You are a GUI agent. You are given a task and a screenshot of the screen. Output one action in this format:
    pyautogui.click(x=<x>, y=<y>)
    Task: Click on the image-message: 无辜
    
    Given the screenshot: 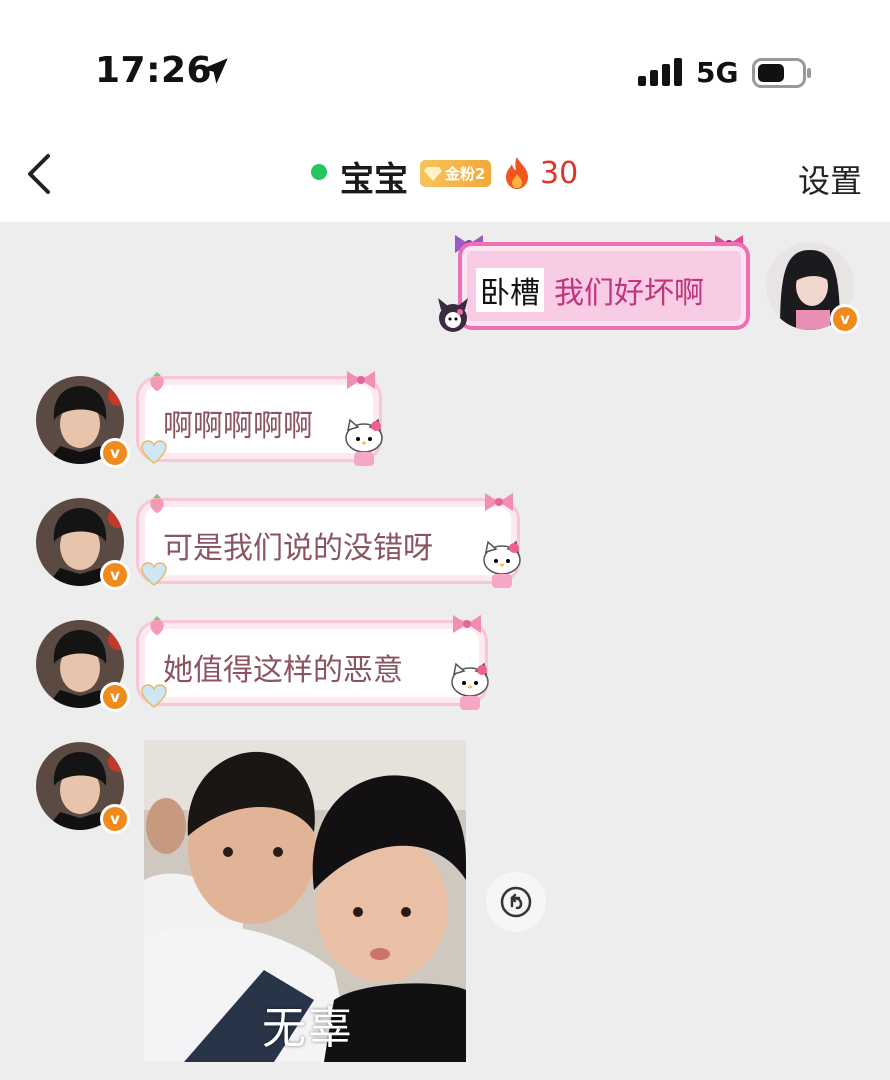 What is the action you would take?
    pyautogui.click(x=305, y=901)
    